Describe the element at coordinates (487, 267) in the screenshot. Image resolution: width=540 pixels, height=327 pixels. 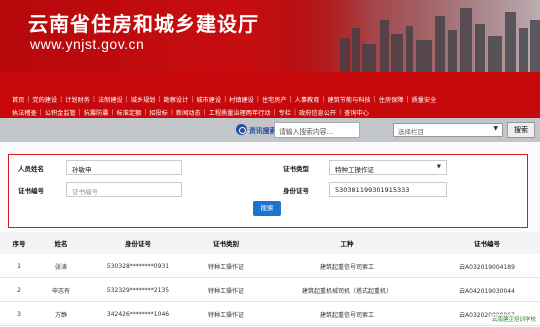
I see `cert-number: 云A032019004189` at that location.